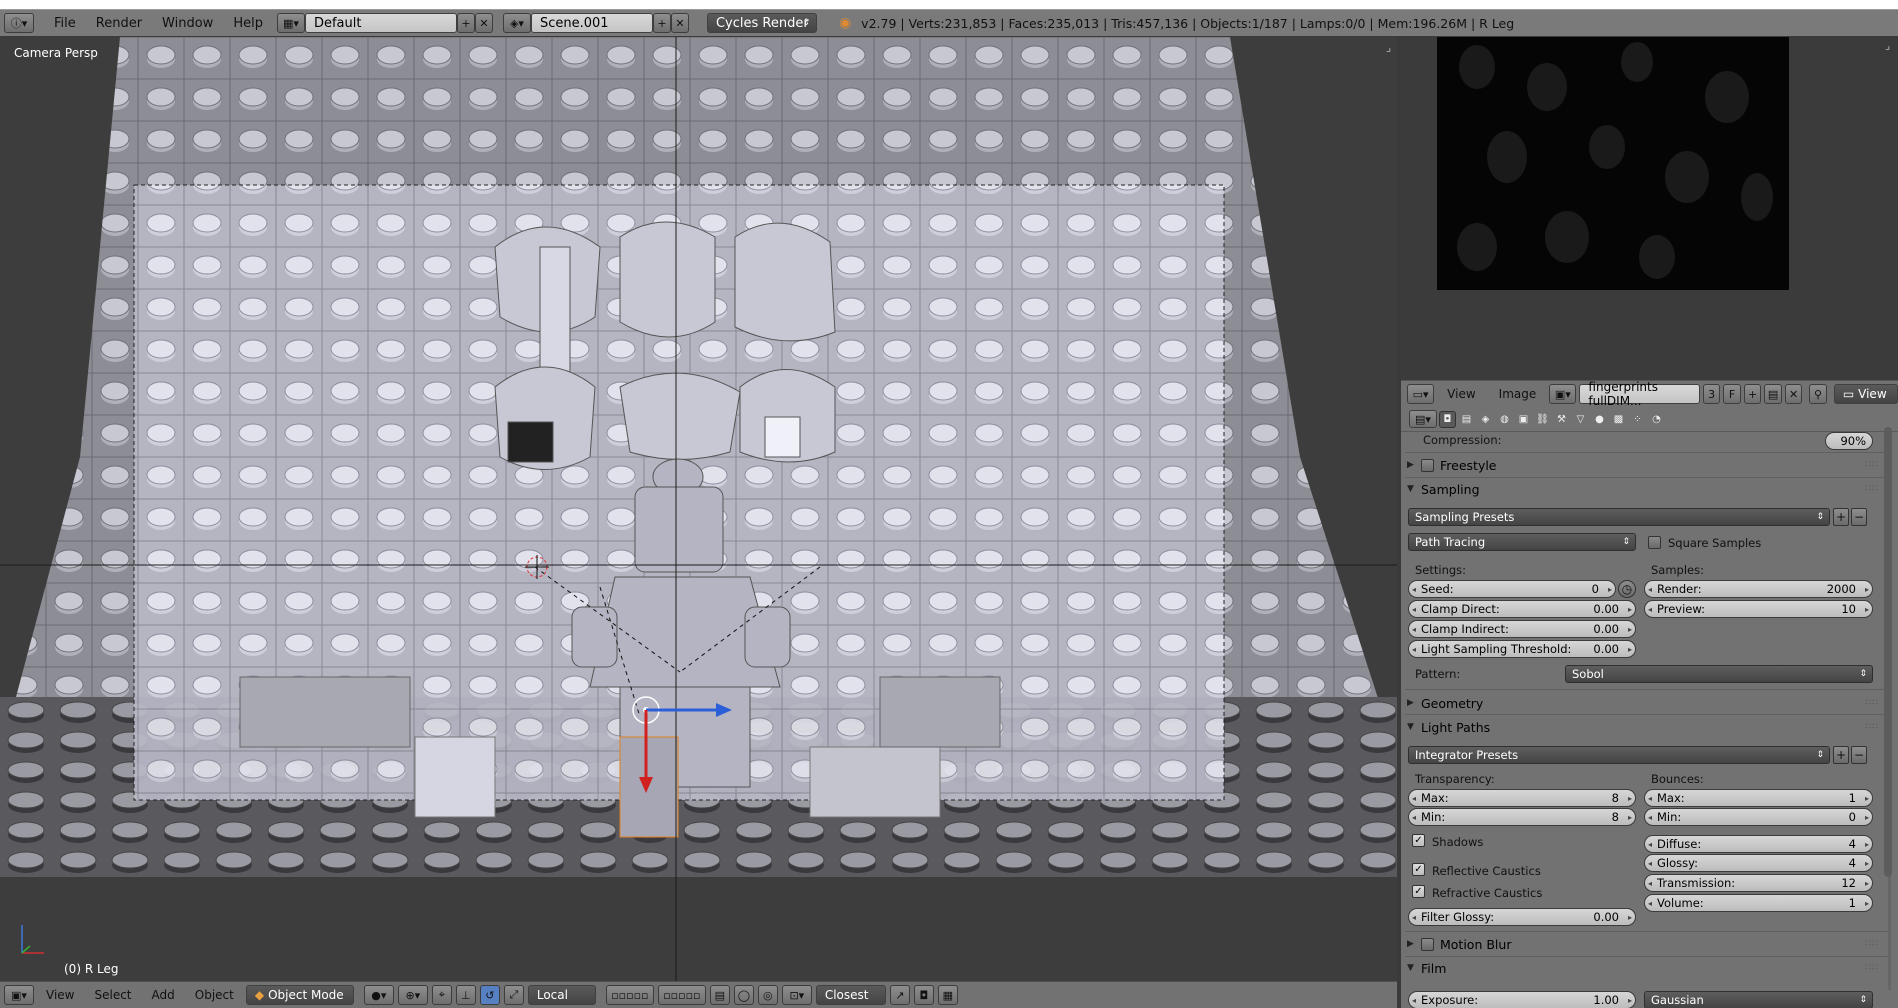 The height and width of the screenshot is (1008, 1898). I want to click on clamp-indirect-field: ◂ Clamp Indirect: 0.00 ▸, so click(1522, 629).